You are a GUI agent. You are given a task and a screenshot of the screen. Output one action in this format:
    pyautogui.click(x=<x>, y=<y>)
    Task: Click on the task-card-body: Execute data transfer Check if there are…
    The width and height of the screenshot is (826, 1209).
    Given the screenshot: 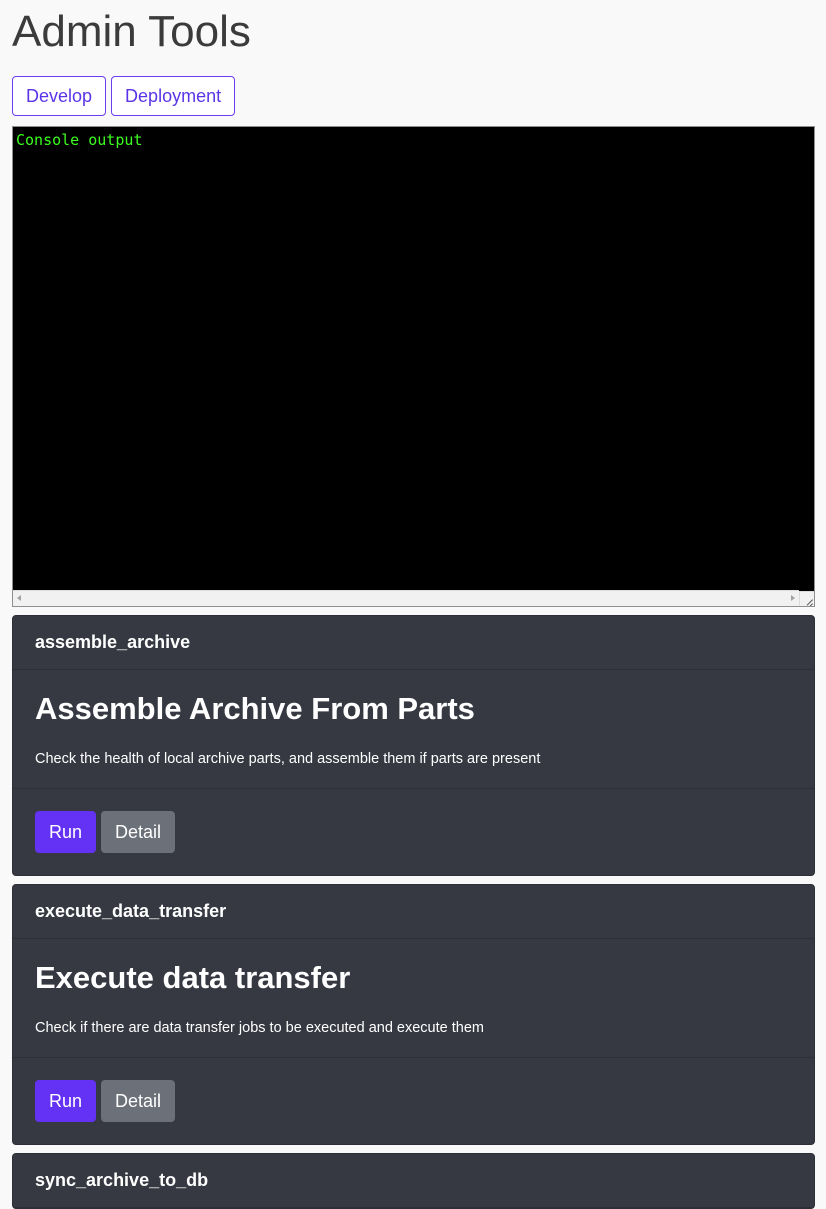 What is the action you would take?
    pyautogui.click(x=413, y=998)
    